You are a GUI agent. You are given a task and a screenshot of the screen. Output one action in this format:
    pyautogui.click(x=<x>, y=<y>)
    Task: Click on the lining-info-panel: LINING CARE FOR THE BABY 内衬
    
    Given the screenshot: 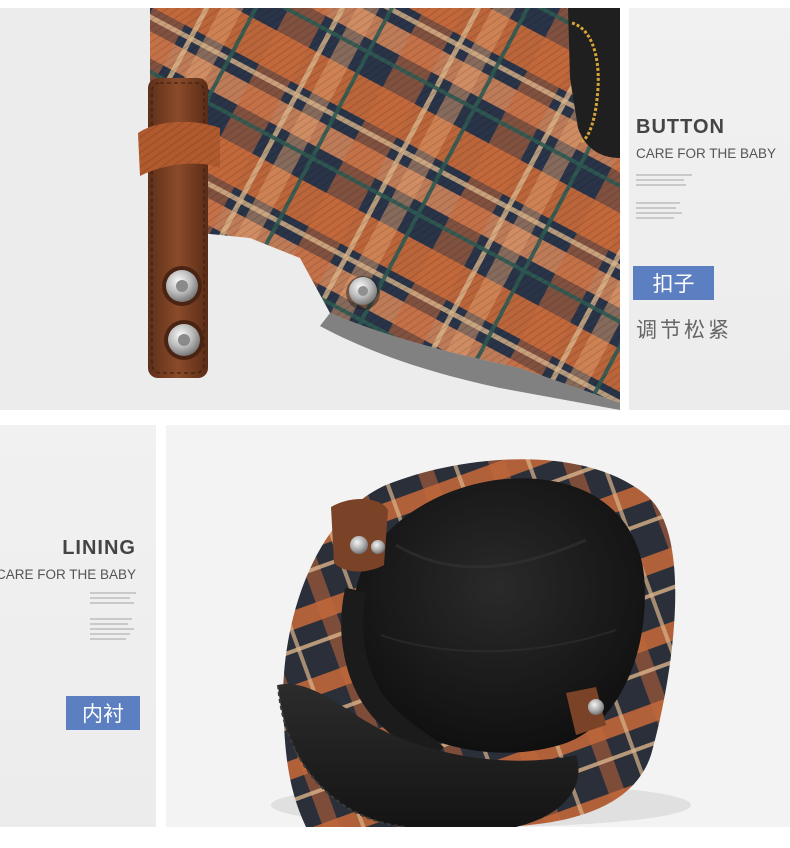 What is the action you would take?
    pyautogui.click(x=78, y=626)
    